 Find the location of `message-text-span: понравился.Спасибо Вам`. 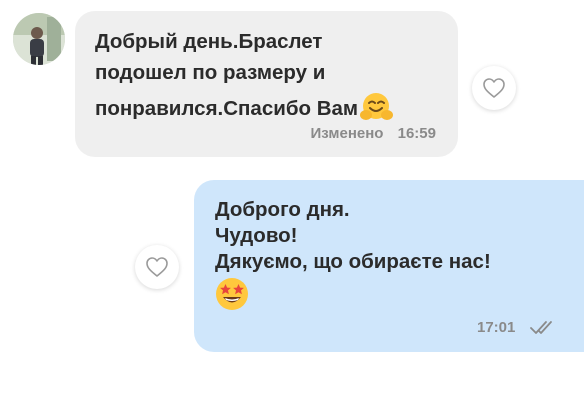

message-text-span: понравился.Спасибо Вам is located at coordinates (227, 108).